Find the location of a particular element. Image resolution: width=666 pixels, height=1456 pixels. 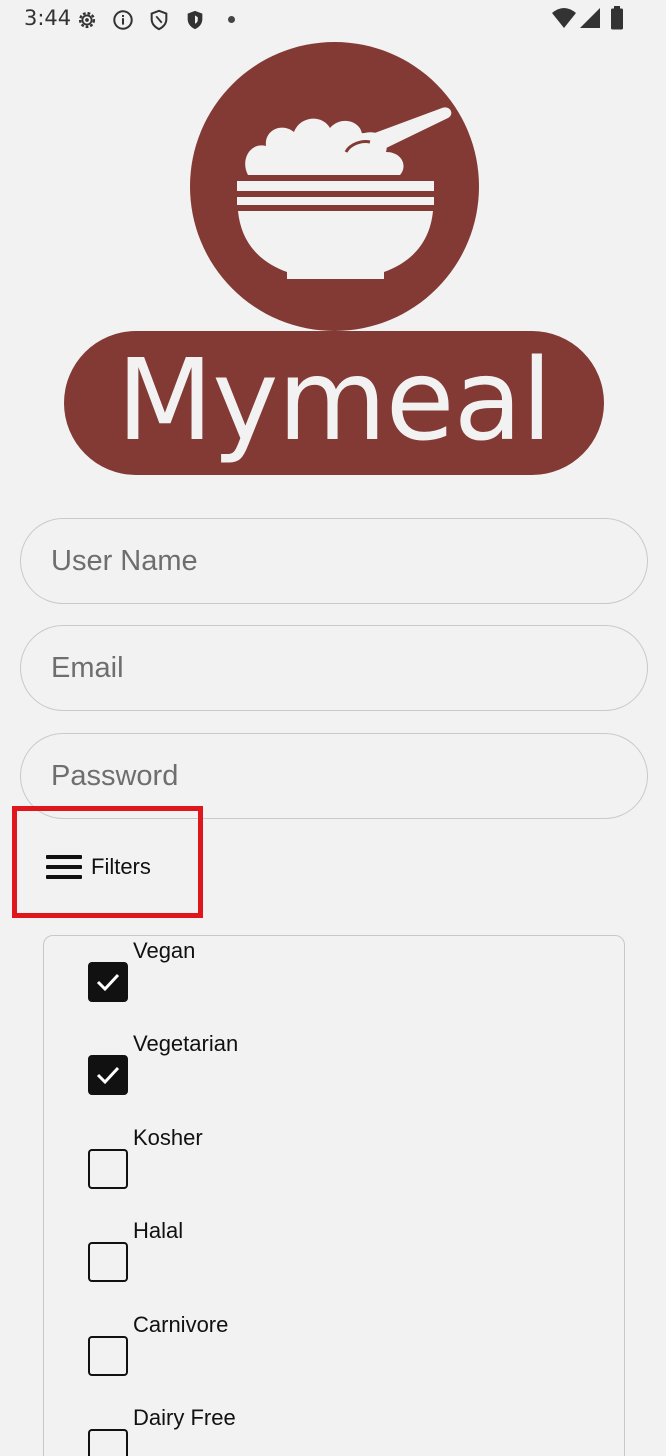

battery-icon is located at coordinates (617, 18).